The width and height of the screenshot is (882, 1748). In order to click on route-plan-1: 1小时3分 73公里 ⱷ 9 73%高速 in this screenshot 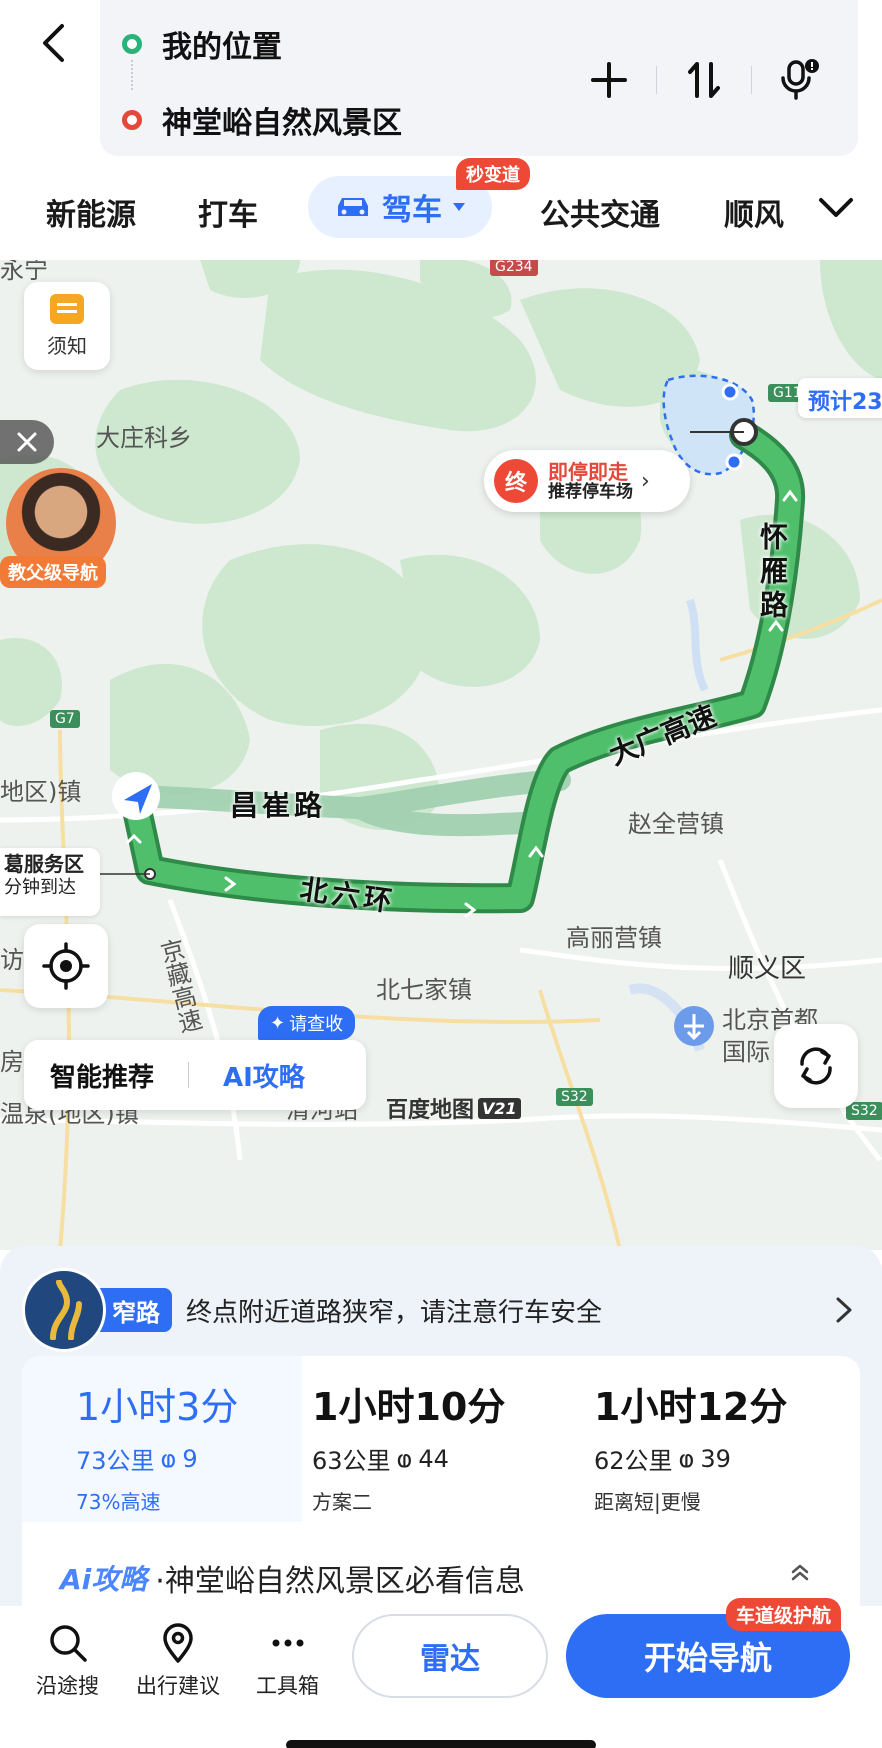, I will do `click(162, 1439)`.